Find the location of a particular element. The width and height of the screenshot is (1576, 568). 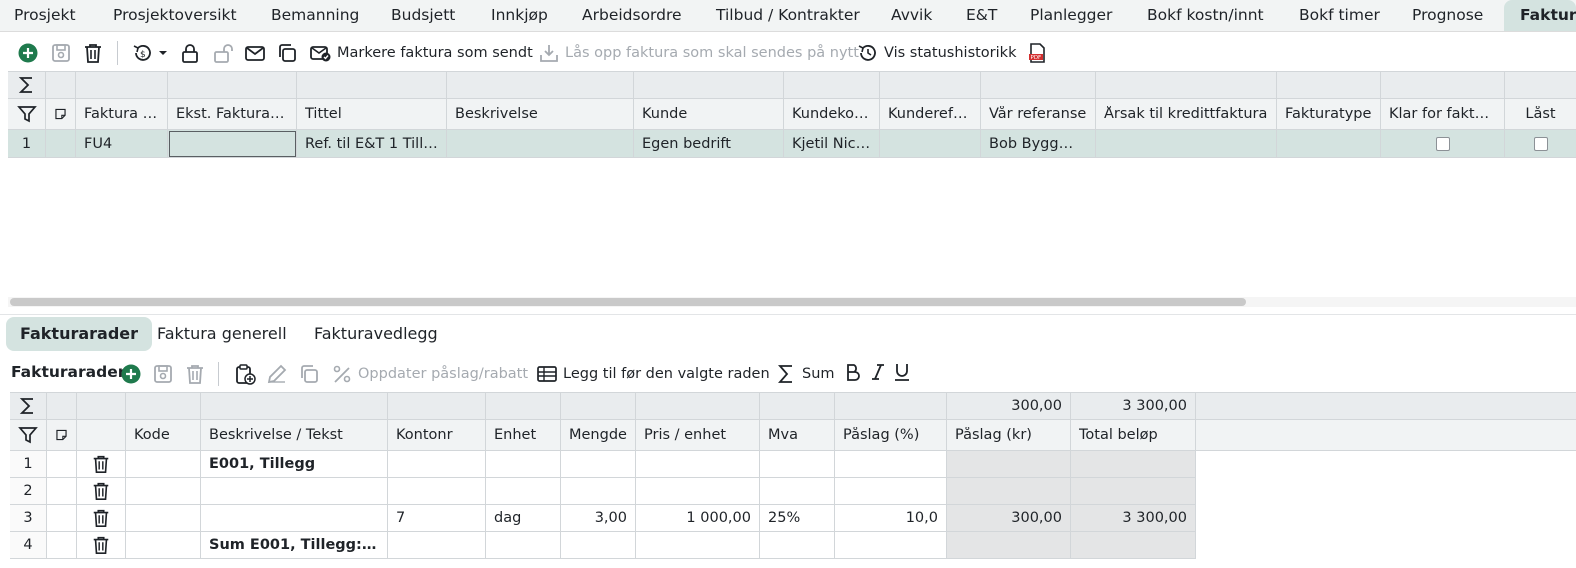

table-row: 2 is located at coordinates (793, 491).